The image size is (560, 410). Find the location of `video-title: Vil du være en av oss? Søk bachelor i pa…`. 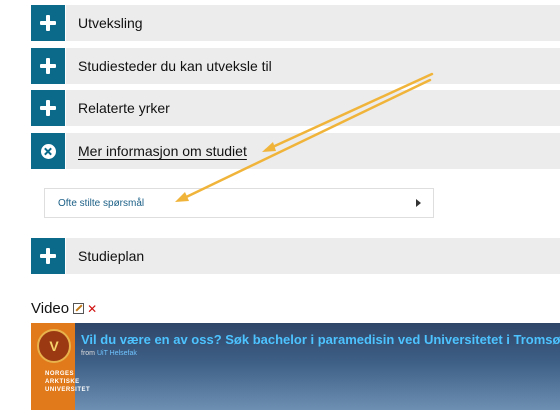

video-title: Vil du være en av oss? Søk bachelor i pa… is located at coordinates (320, 339).